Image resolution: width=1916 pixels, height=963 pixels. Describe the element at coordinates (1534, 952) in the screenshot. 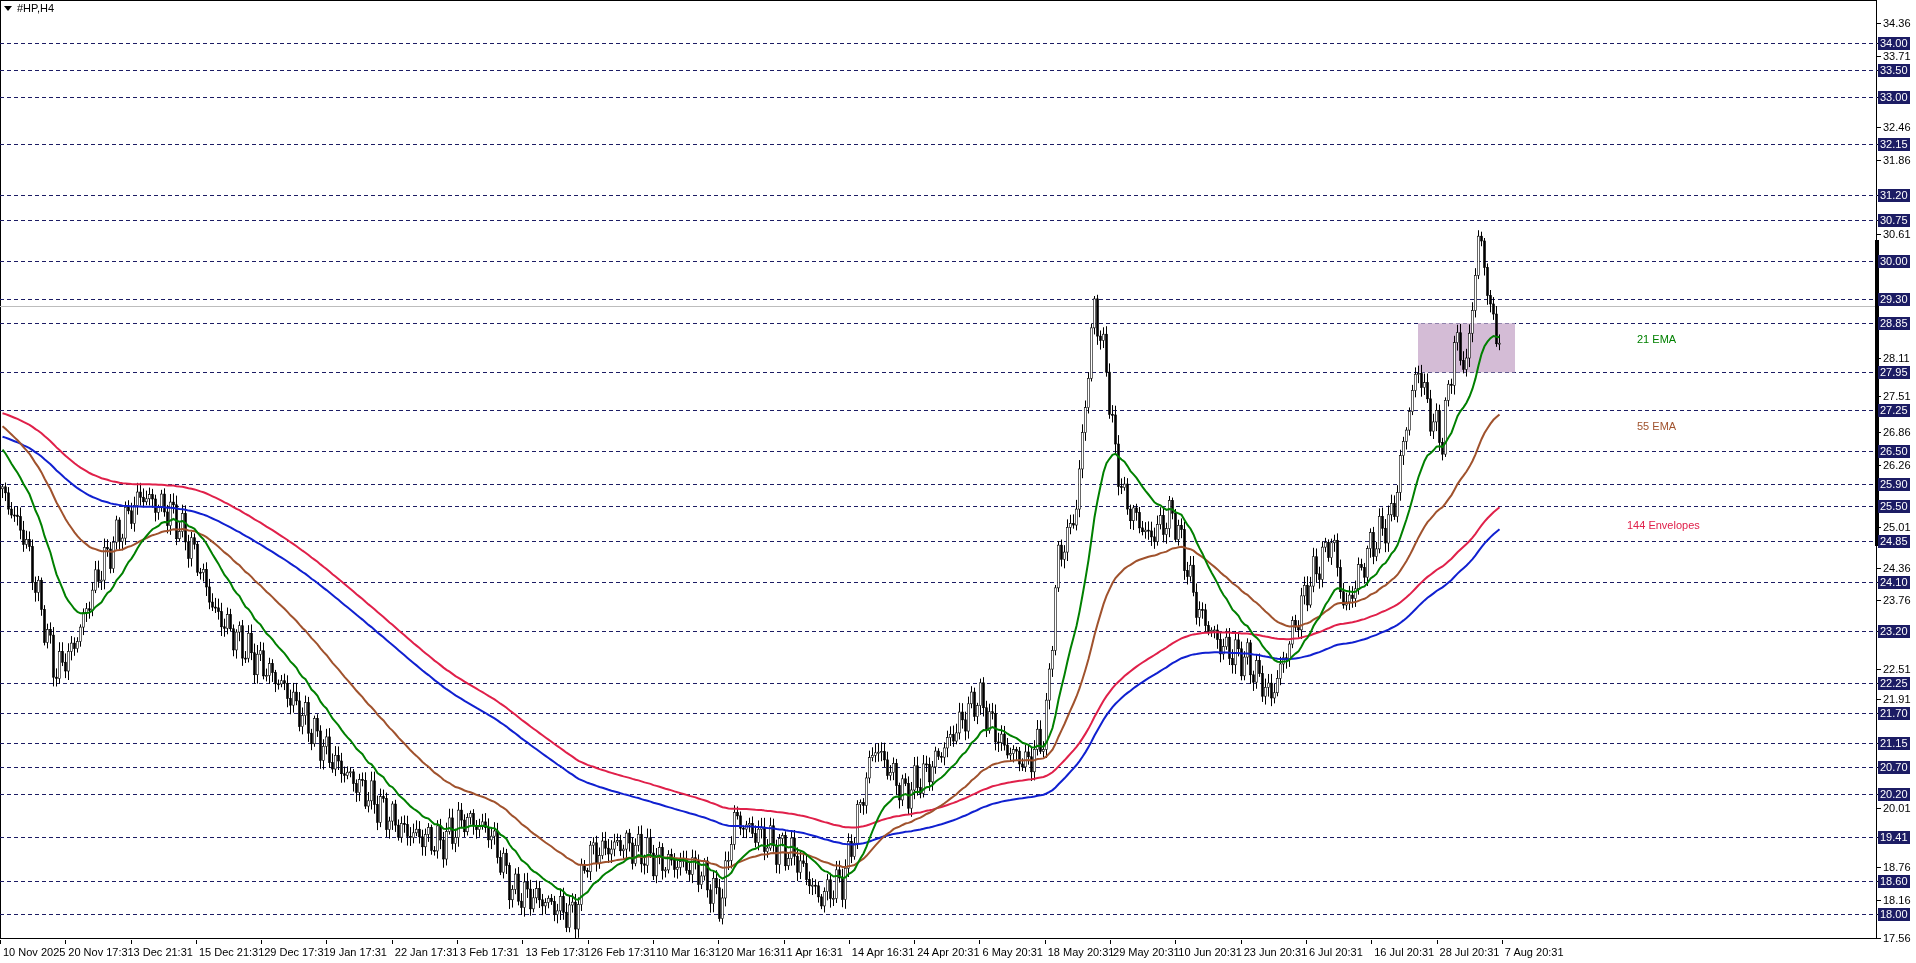

I see `time-label: 7 Aug 20:31` at that location.